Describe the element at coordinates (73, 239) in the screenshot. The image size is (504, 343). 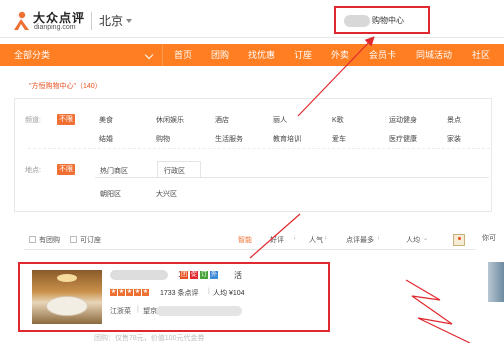
I see `can-book-checkbox` at that location.